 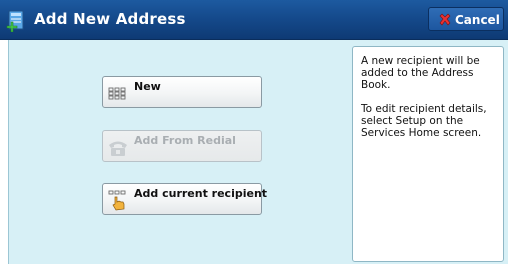 What do you see at coordinates (182, 92) in the screenshot?
I see `new-button: New` at bounding box center [182, 92].